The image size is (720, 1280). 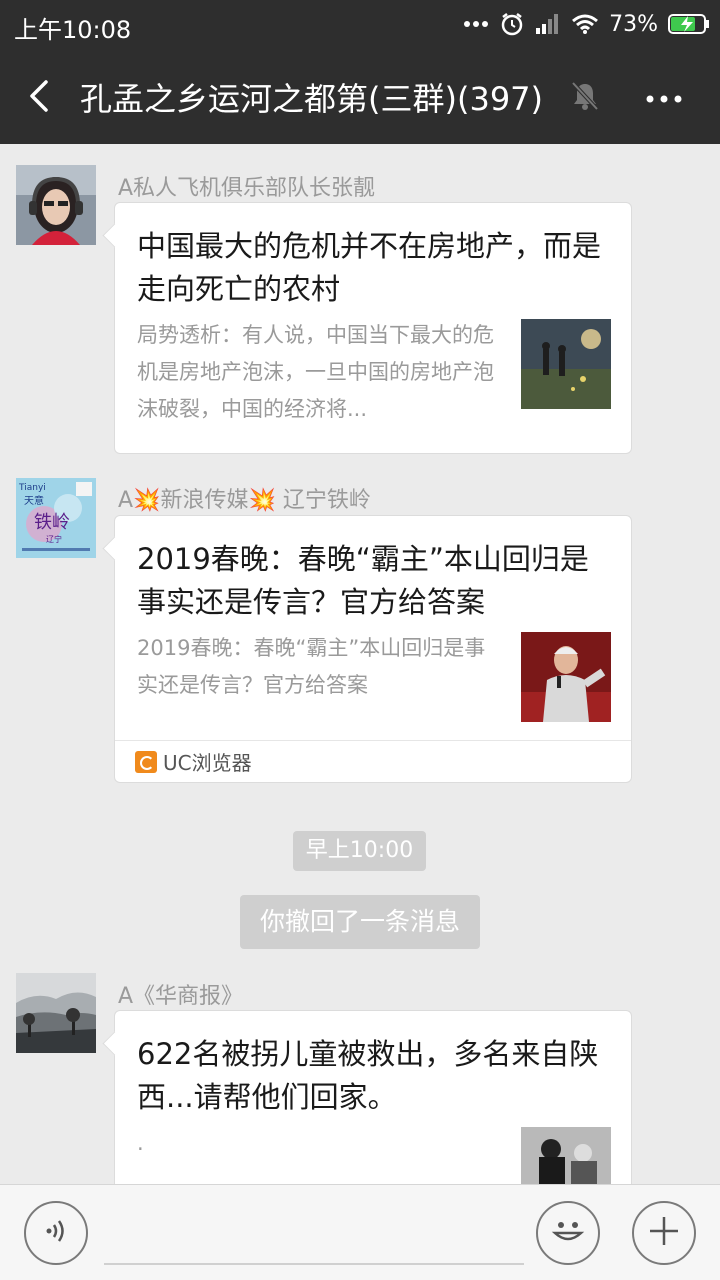 I want to click on signal-icon, so click(x=548, y=24).